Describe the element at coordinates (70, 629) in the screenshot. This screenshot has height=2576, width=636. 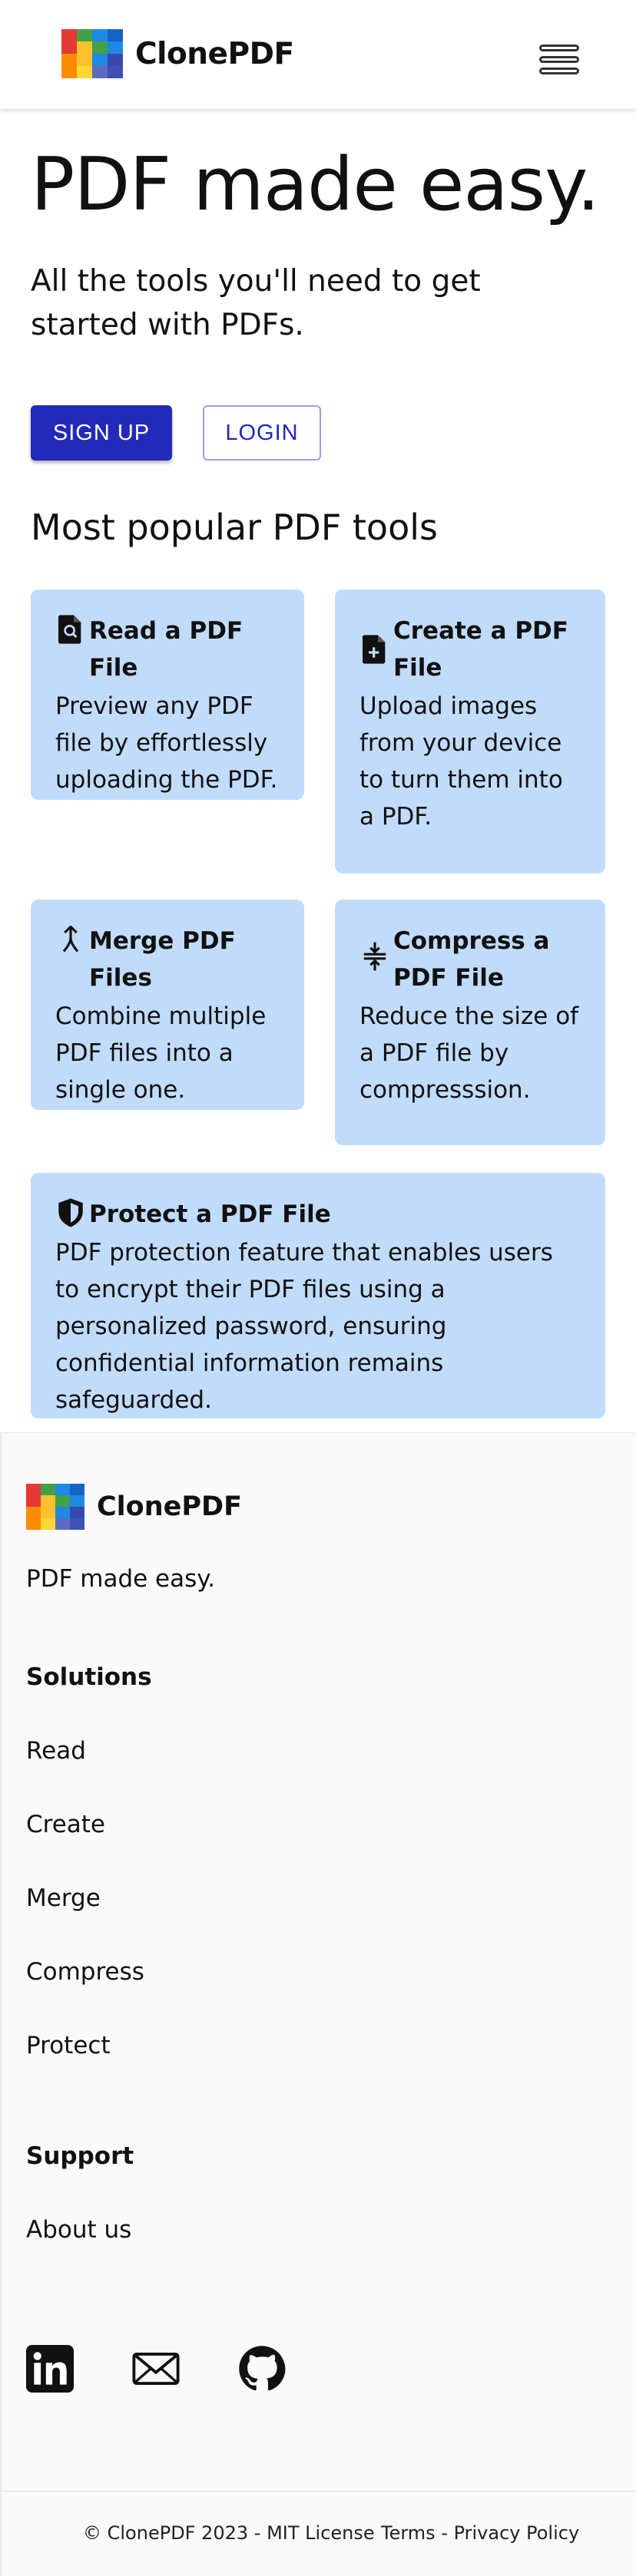
I see `file-search-icon` at that location.